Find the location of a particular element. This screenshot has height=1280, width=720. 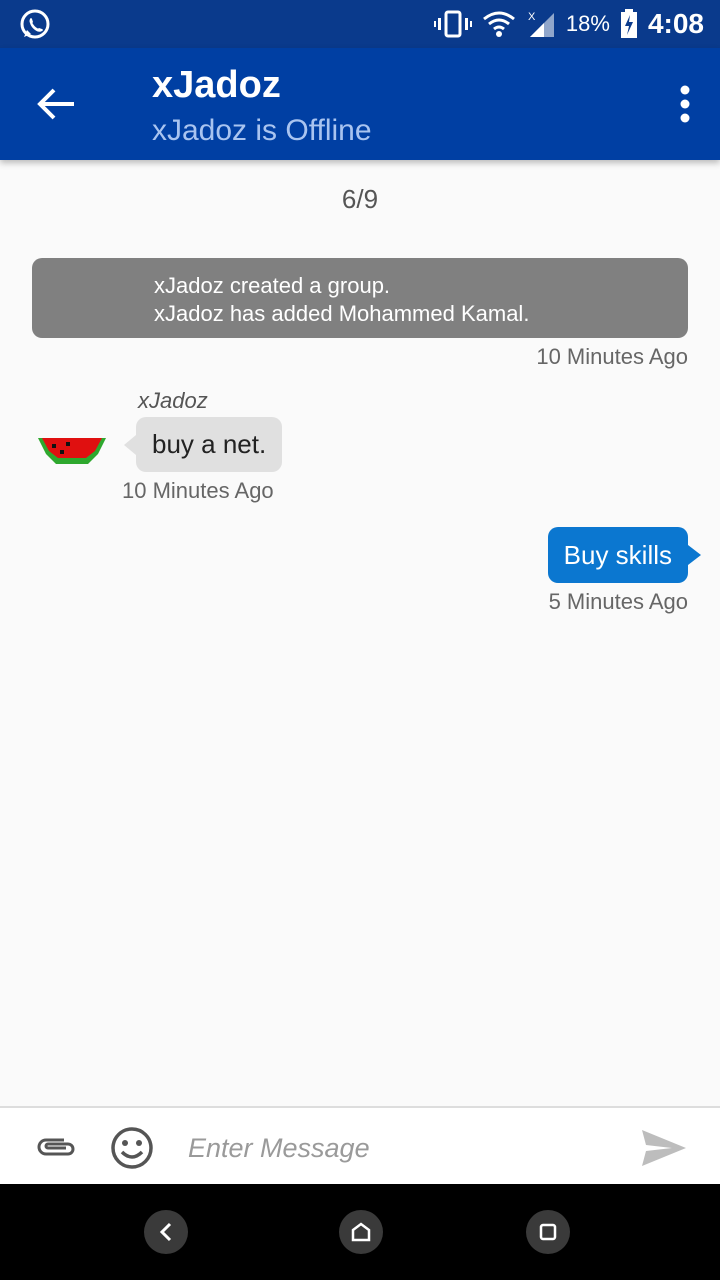

nav-home-icon is located at coordinates (361, 1232).